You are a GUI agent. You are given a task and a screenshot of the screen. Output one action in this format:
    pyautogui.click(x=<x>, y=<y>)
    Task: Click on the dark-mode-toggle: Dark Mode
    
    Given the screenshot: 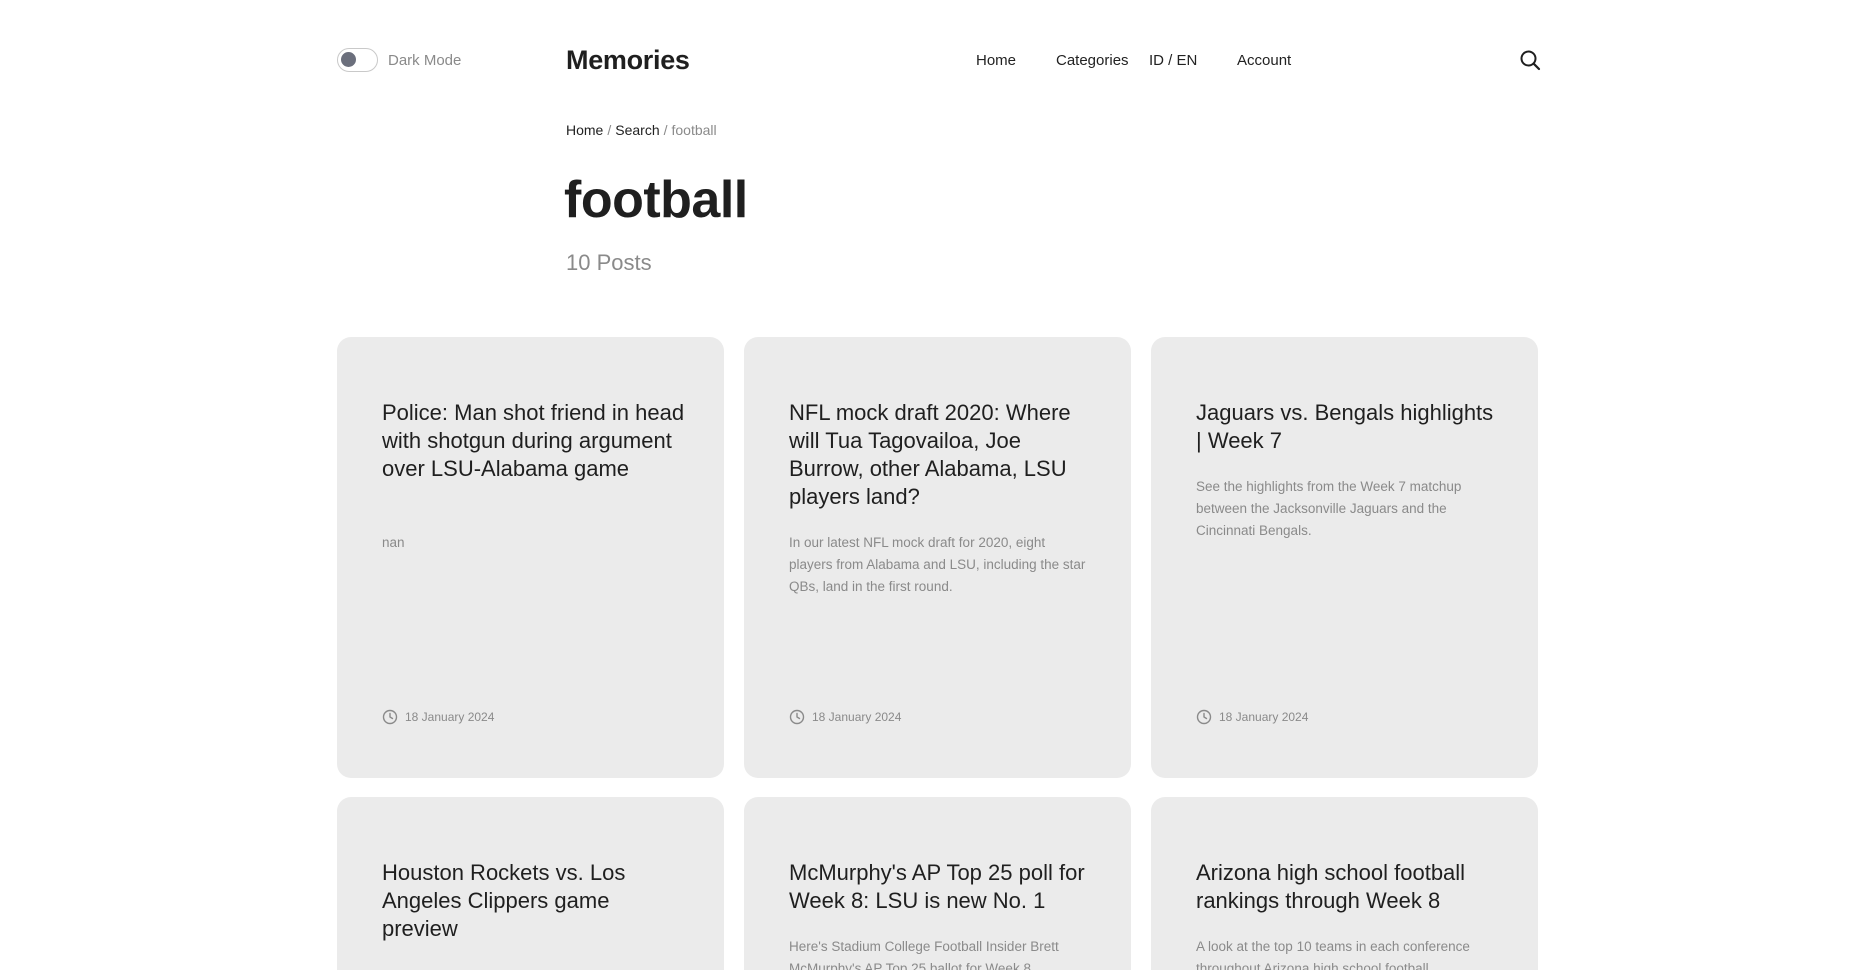 What is the action you would take?
    pyautogui.click(x=399, y=60)
    